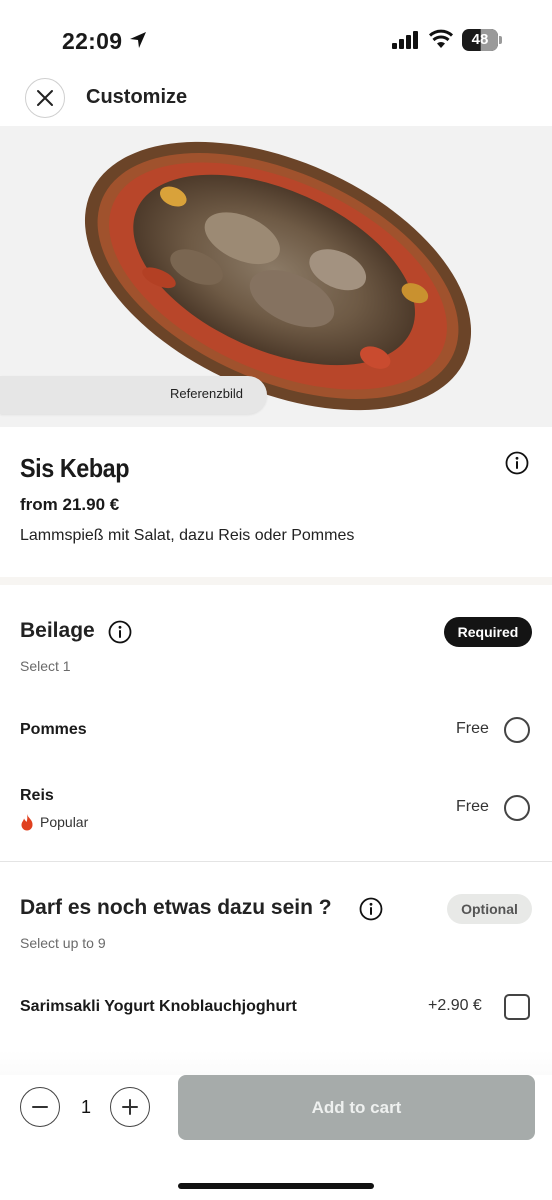  I want to click on decrease-quantity-button, so click(40, 1107).